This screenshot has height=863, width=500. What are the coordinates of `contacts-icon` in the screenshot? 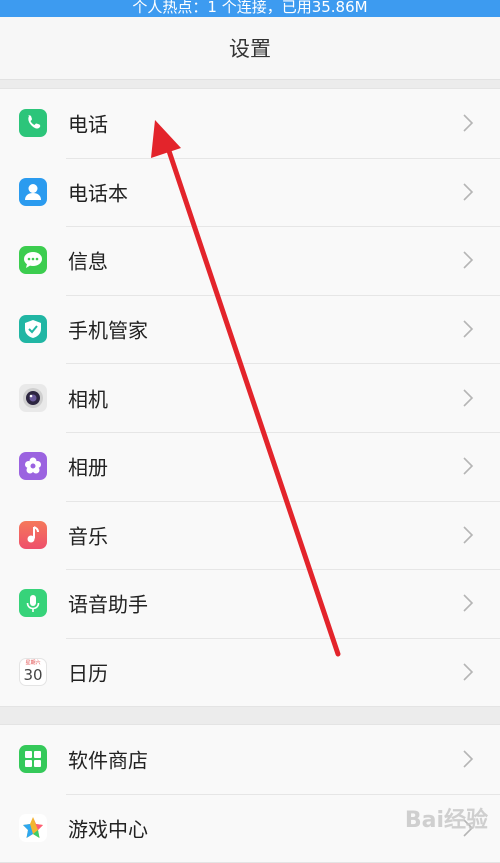 It's located at (33, 191).